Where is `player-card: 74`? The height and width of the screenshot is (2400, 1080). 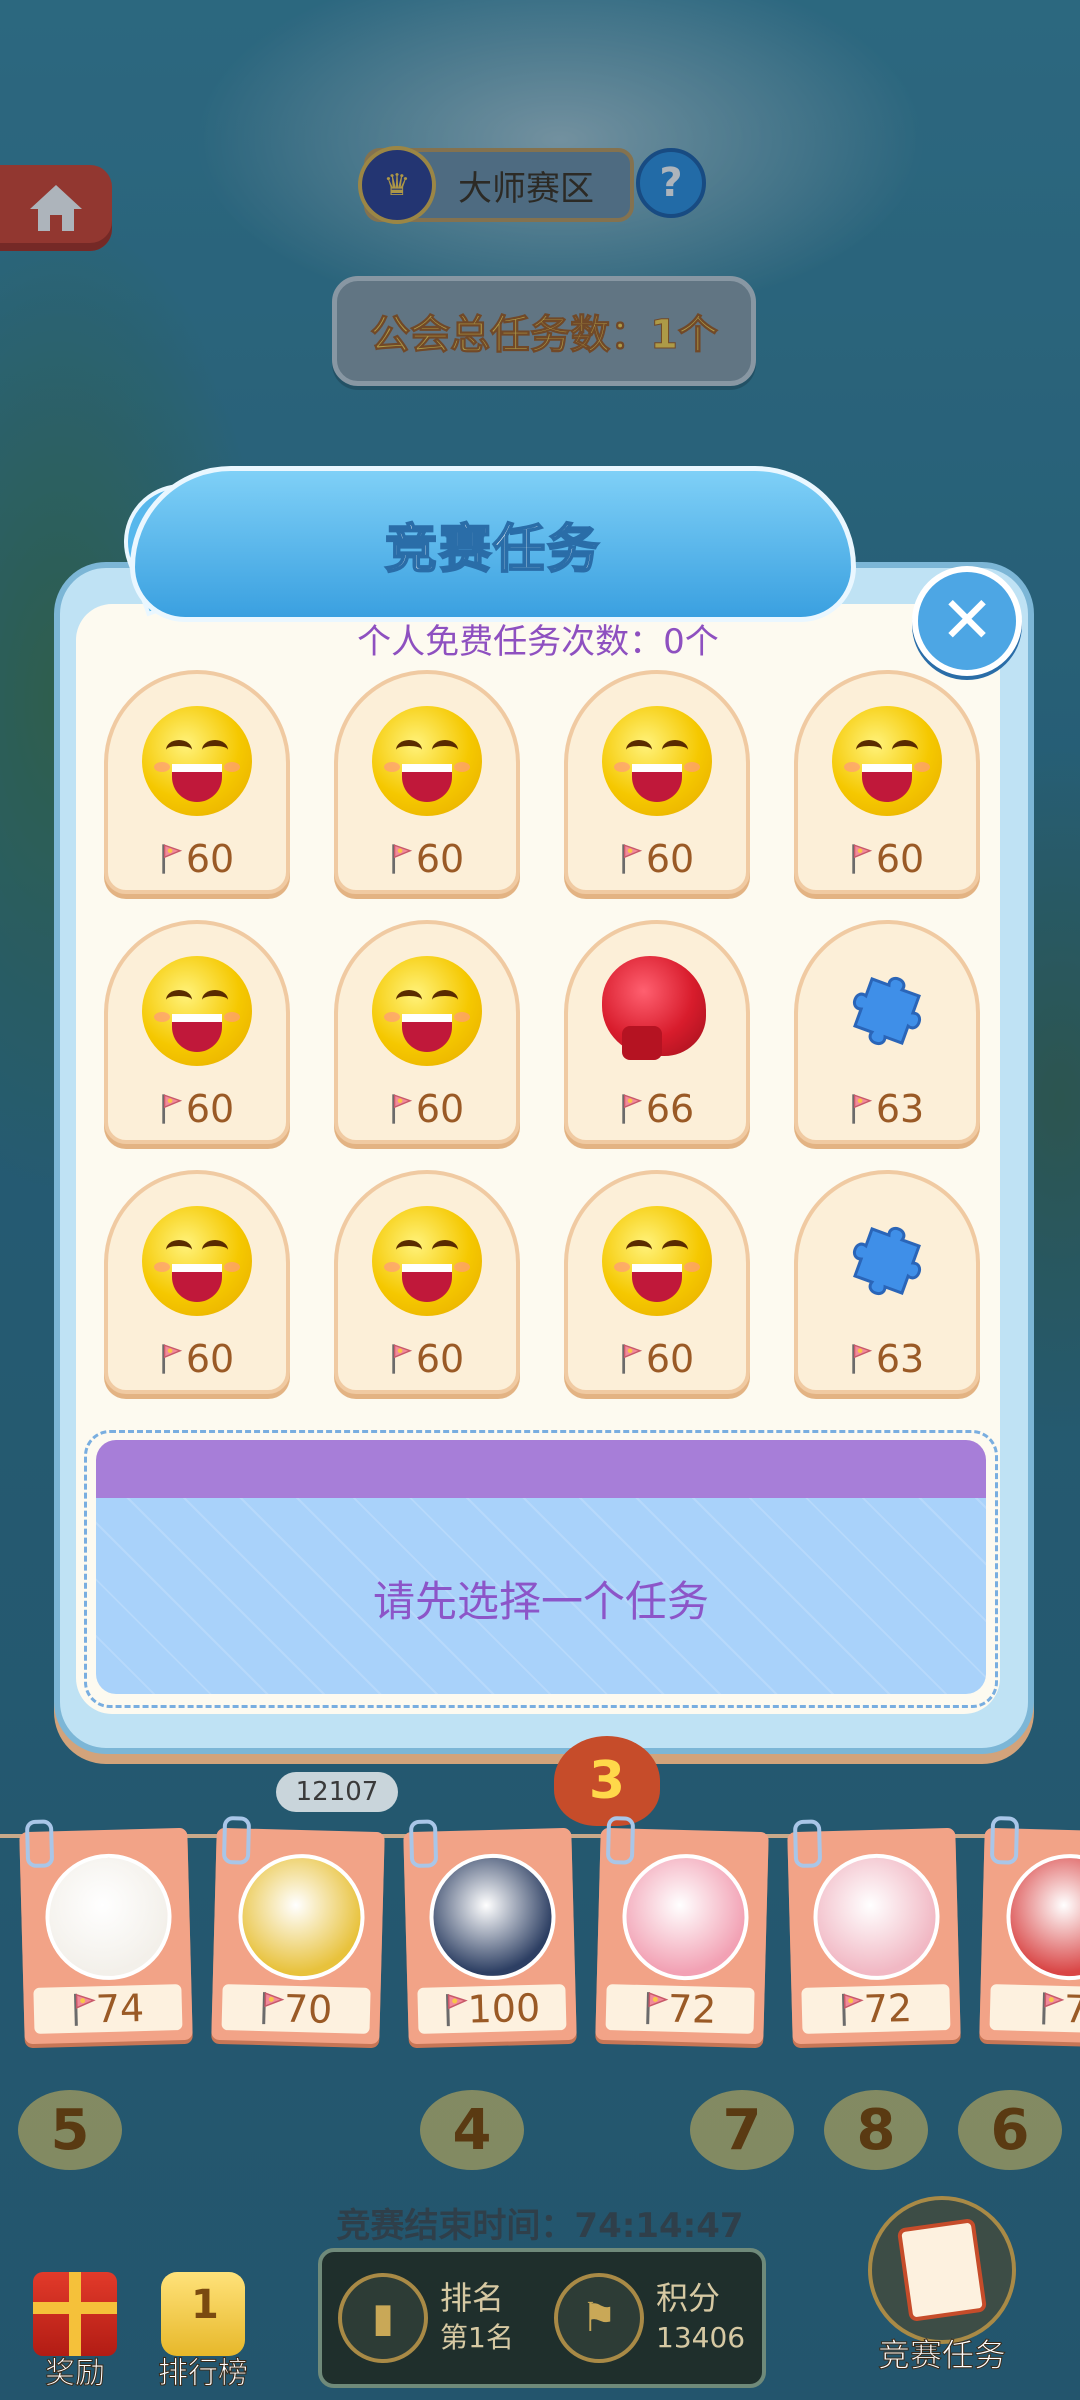 player-card: 74 is located at coordinates (106, 1932).